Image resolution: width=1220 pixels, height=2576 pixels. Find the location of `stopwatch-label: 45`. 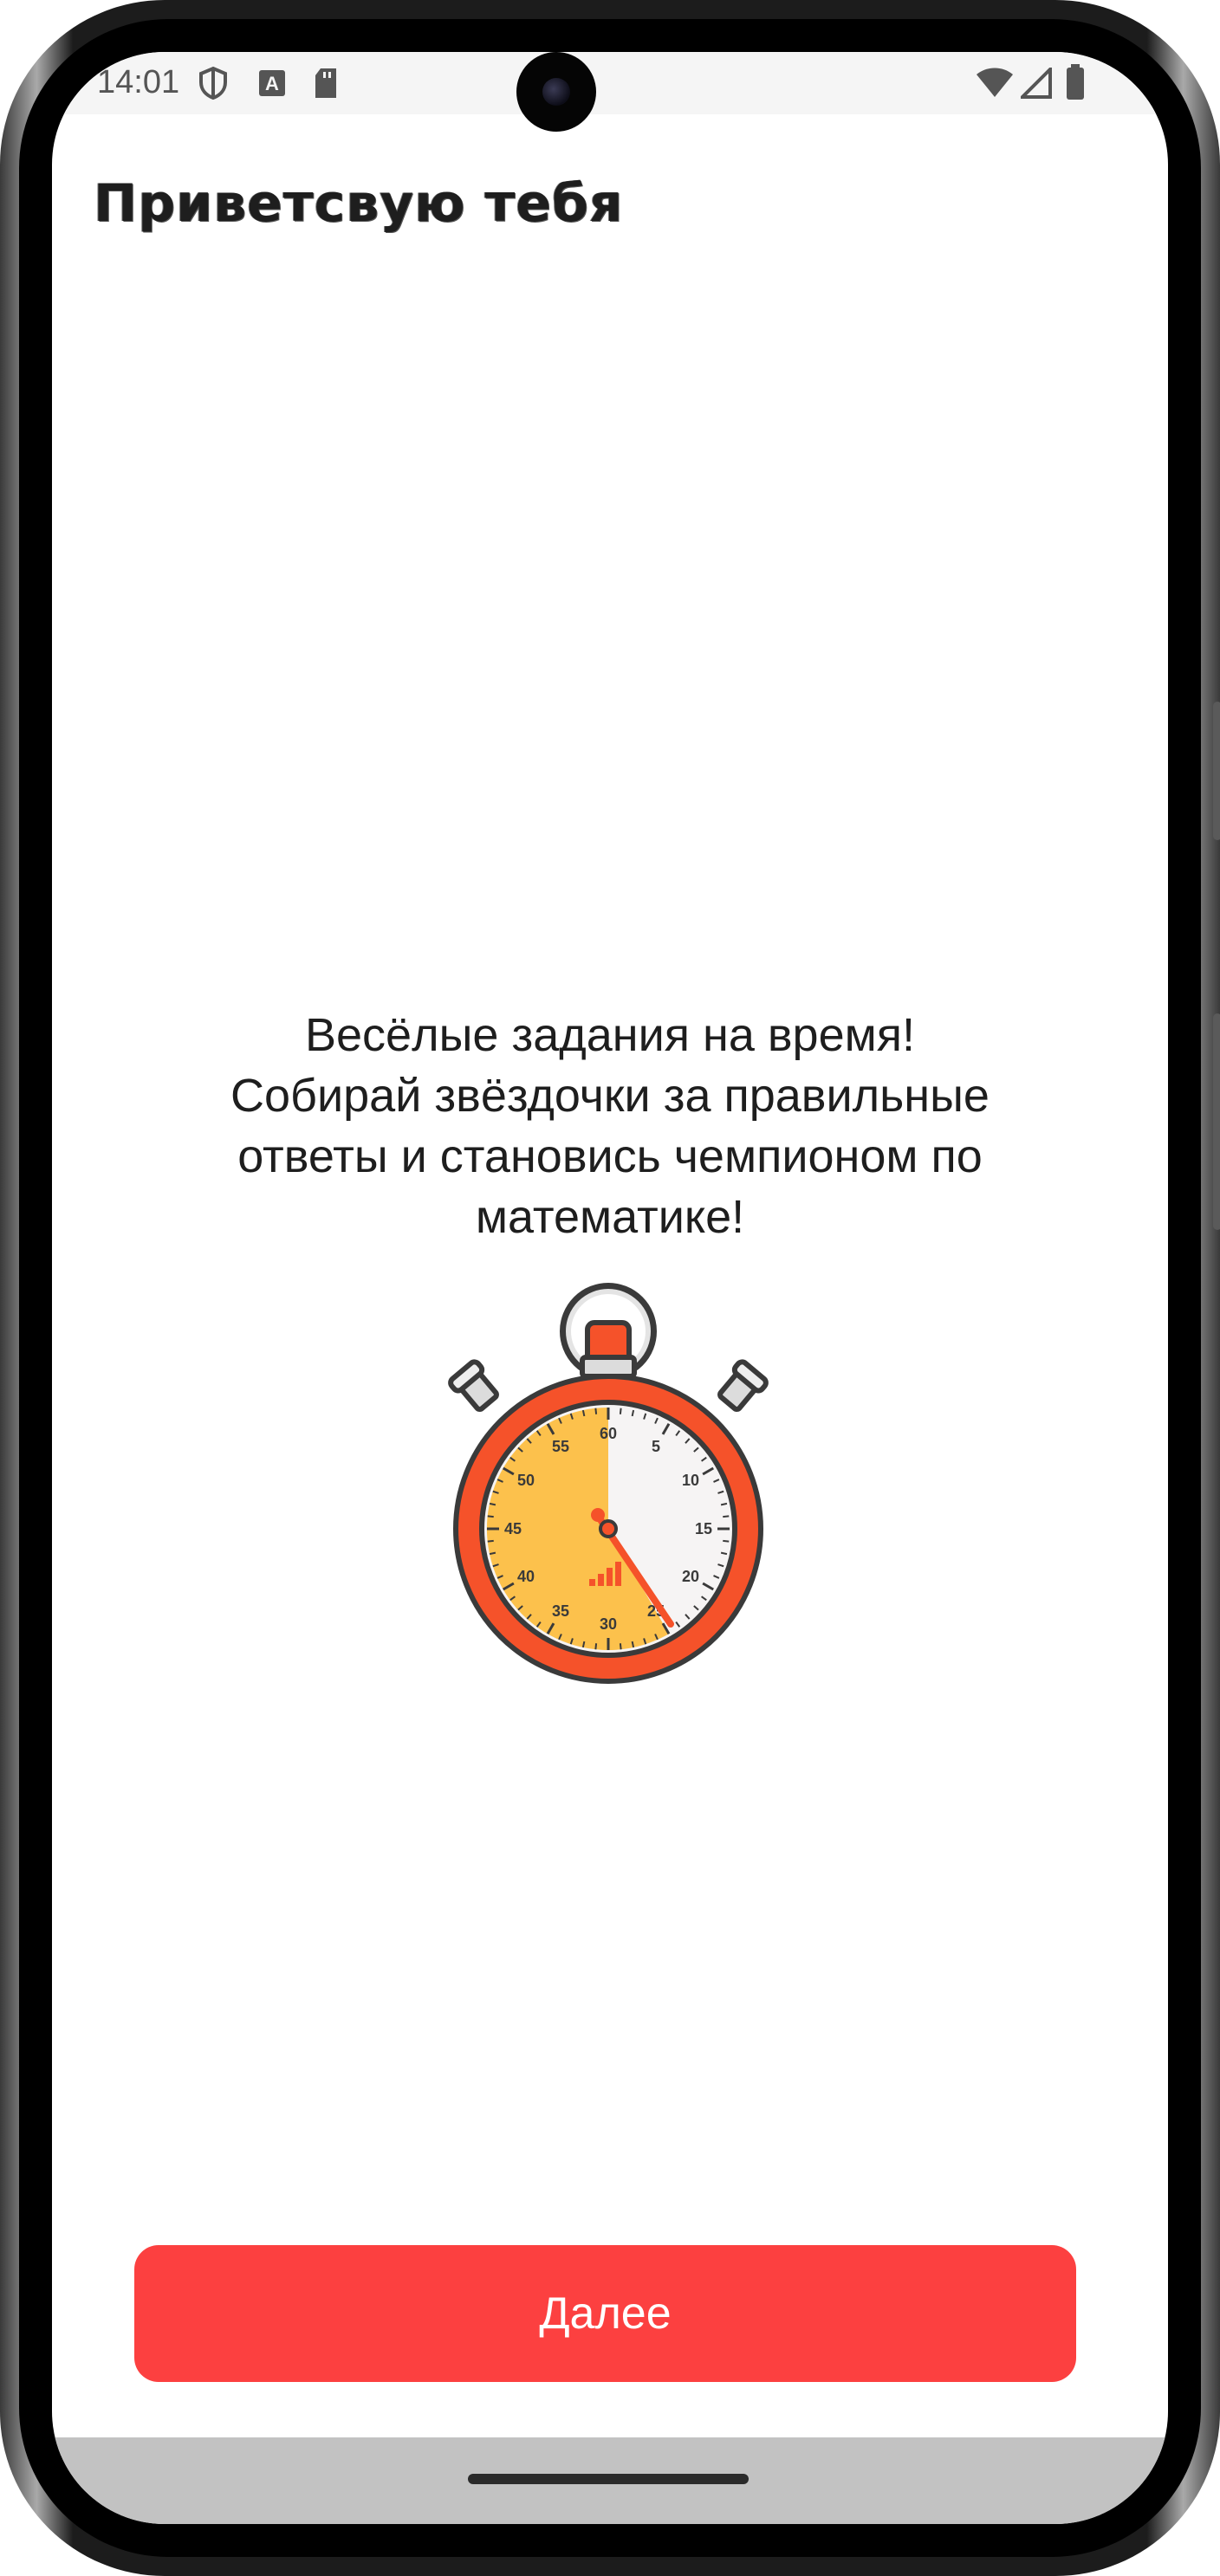

stopwatch-label: 45 is located at coordinates (513, 1528).